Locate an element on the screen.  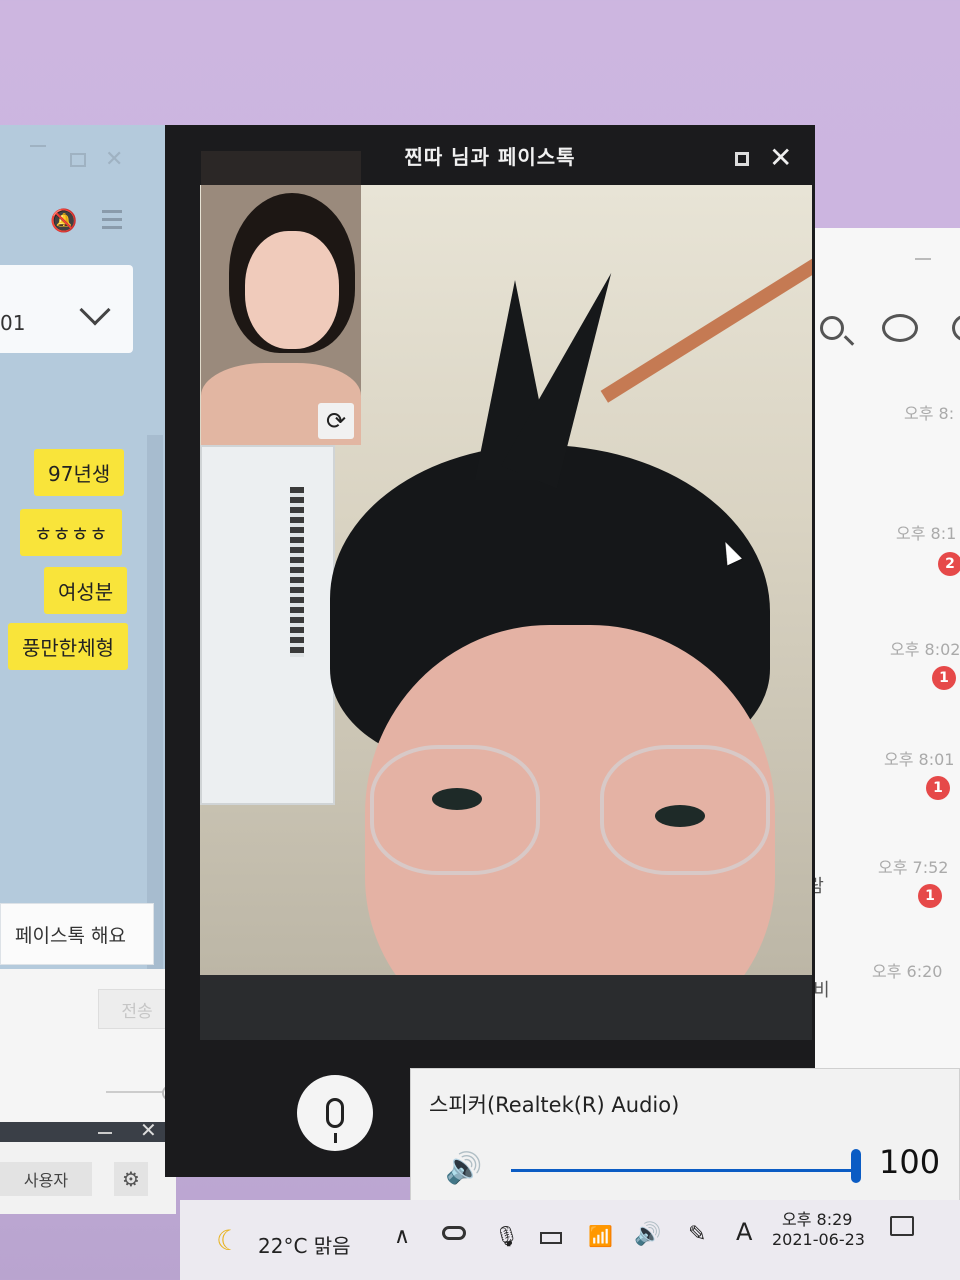
chat-time: 오후 8:1 is located at coordinates (926, 533).